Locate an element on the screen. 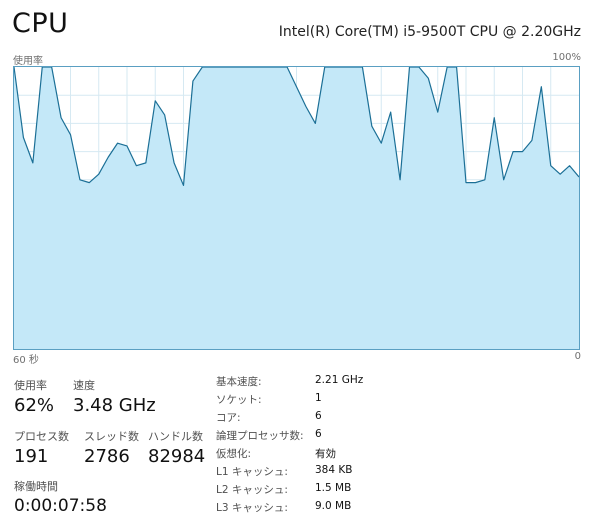 Image resolution: width=595 pixels, height=522 pixels. detail-key: 論理プロセッサ数: is located at coordinates (260, 436).